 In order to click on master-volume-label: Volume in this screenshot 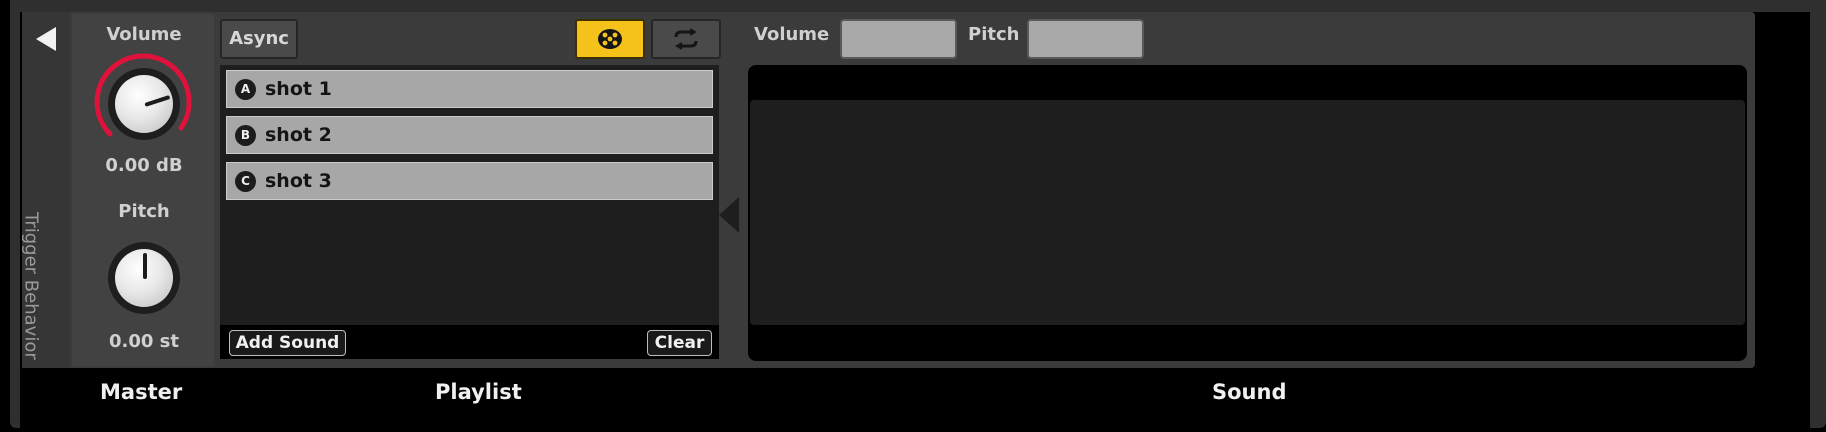, I will do `click(144, 34)`.